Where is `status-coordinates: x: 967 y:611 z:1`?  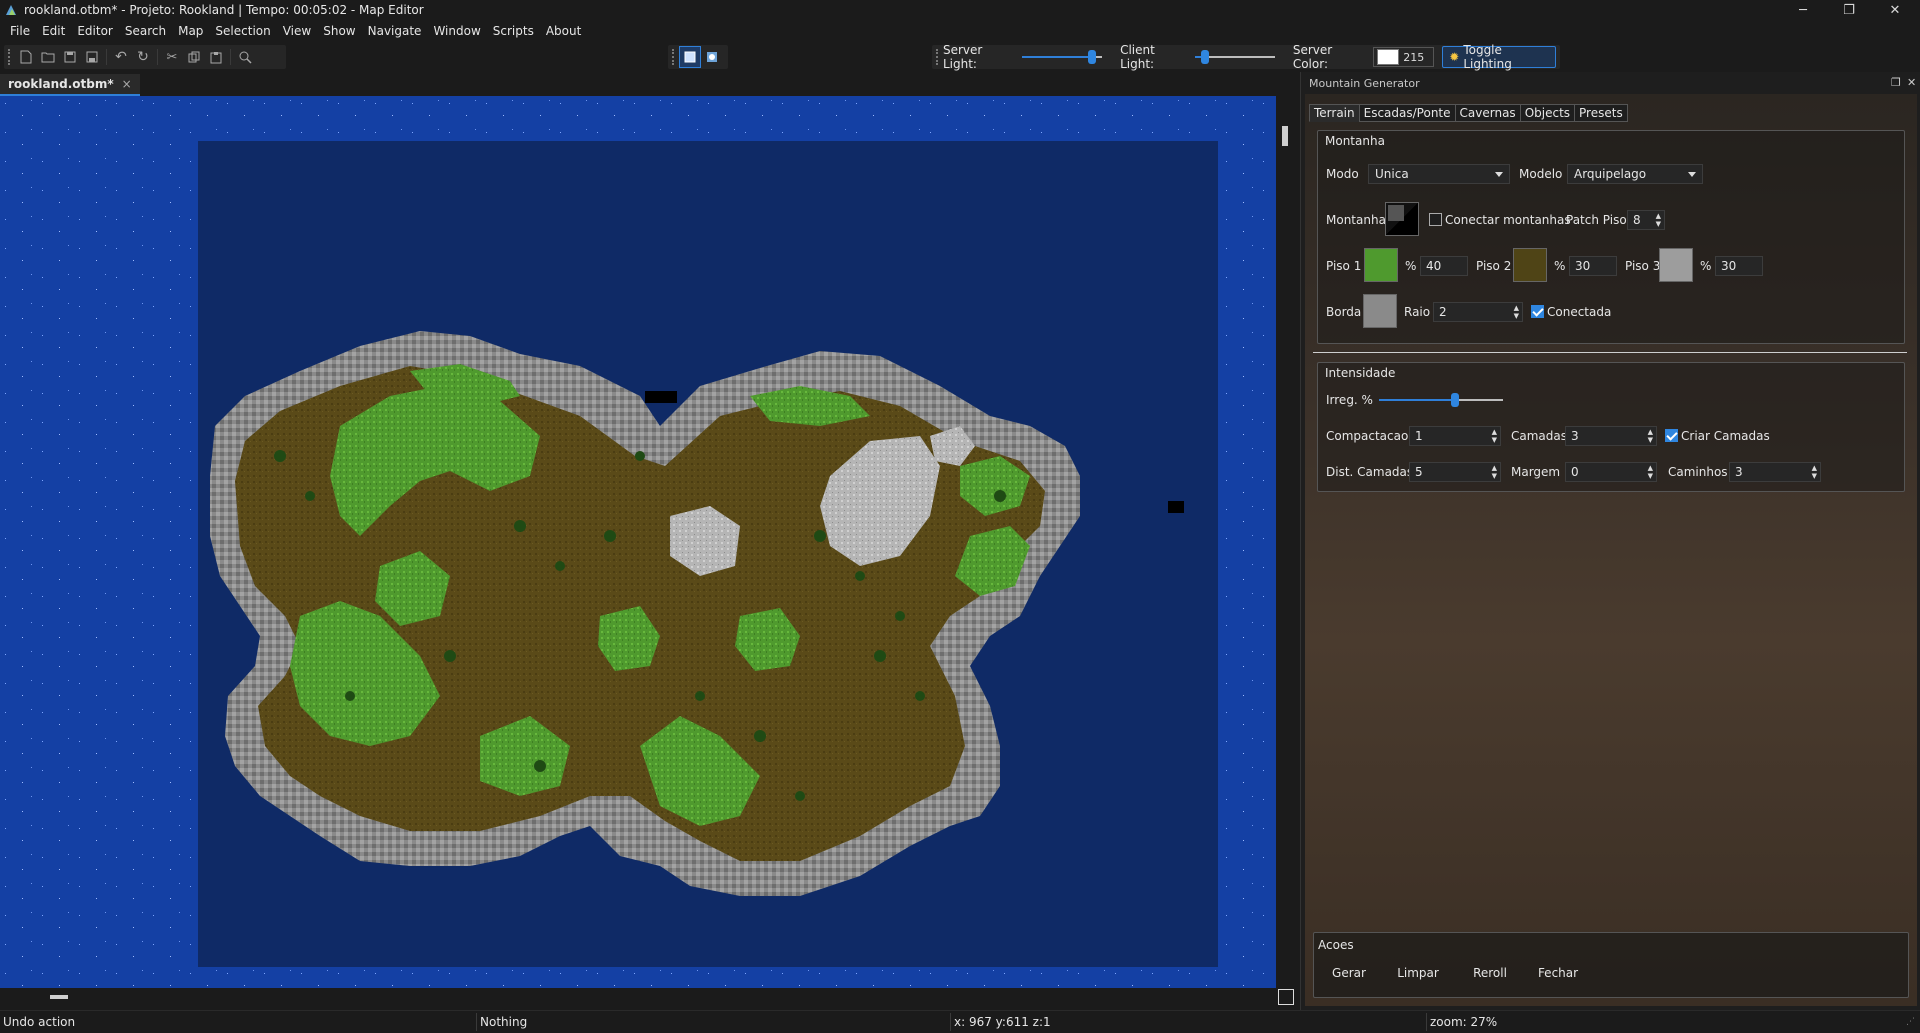
status-coordinates: x: 967 y:611 z:1 is located at coordinates (1002, 1022).